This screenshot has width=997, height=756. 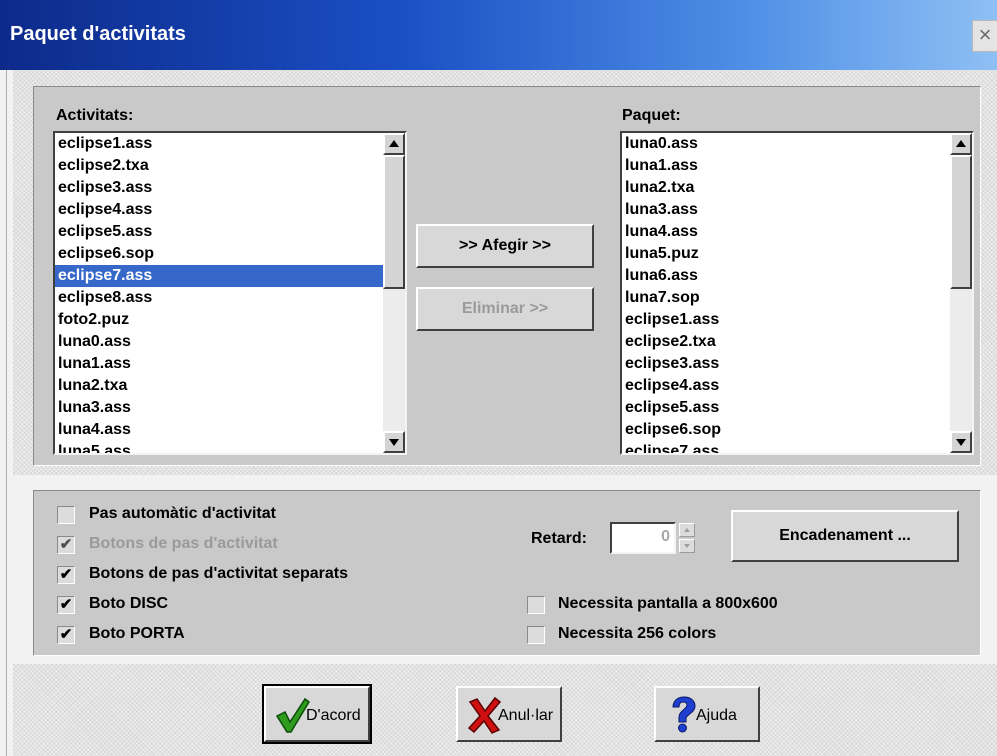 What do you see at coordinates (137, 633) in the screenshot?
I see `door-button-label: Boto PORTA` at bounding box center [137, 633].